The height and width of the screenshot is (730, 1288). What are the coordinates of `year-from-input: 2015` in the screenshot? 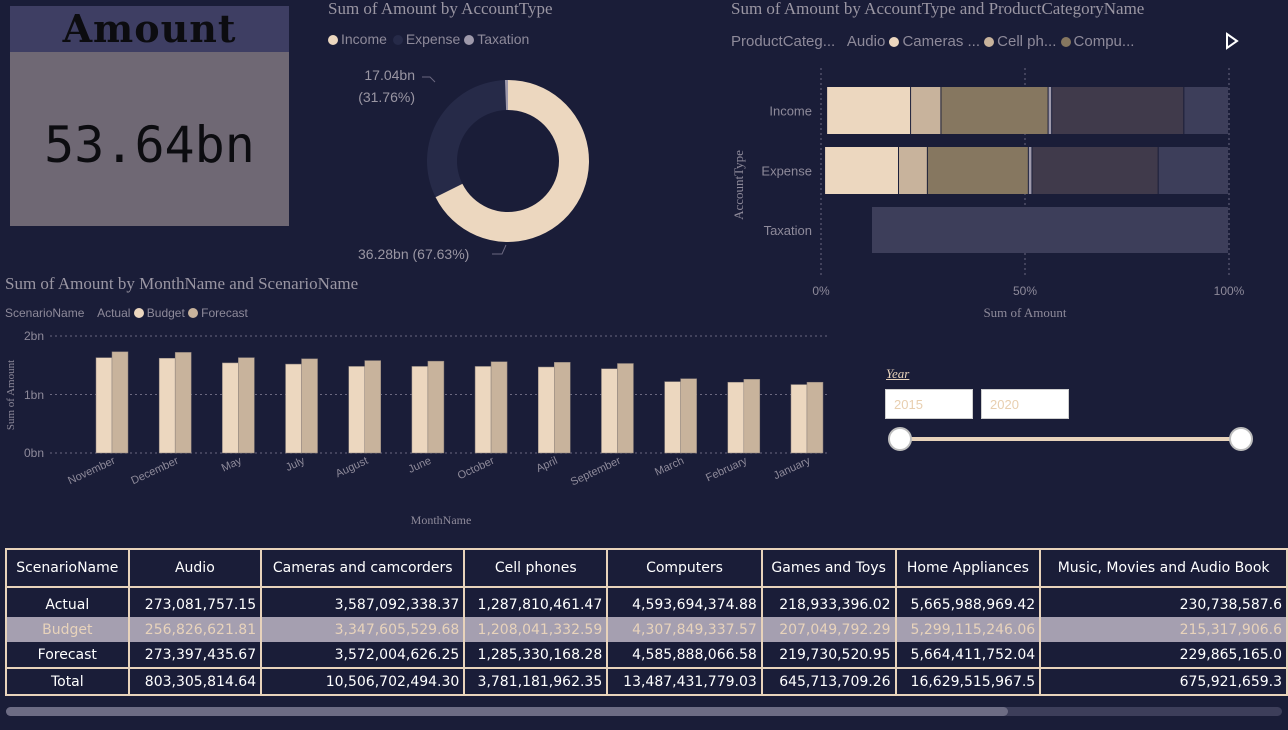 It's located at (929, 404).